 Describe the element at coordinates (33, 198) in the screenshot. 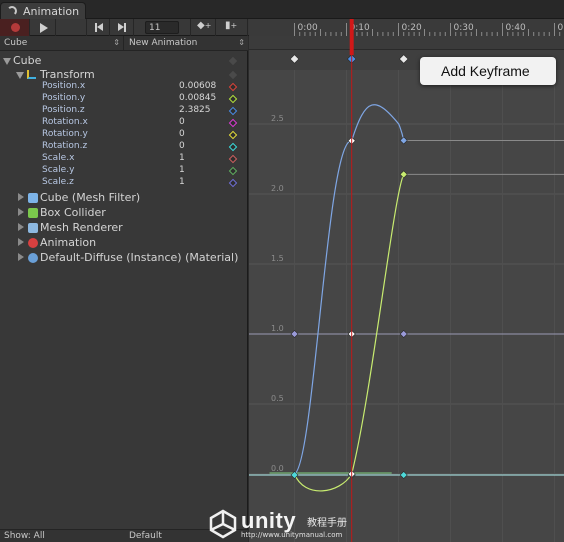

I see `mesh-filter-icon` at that location.